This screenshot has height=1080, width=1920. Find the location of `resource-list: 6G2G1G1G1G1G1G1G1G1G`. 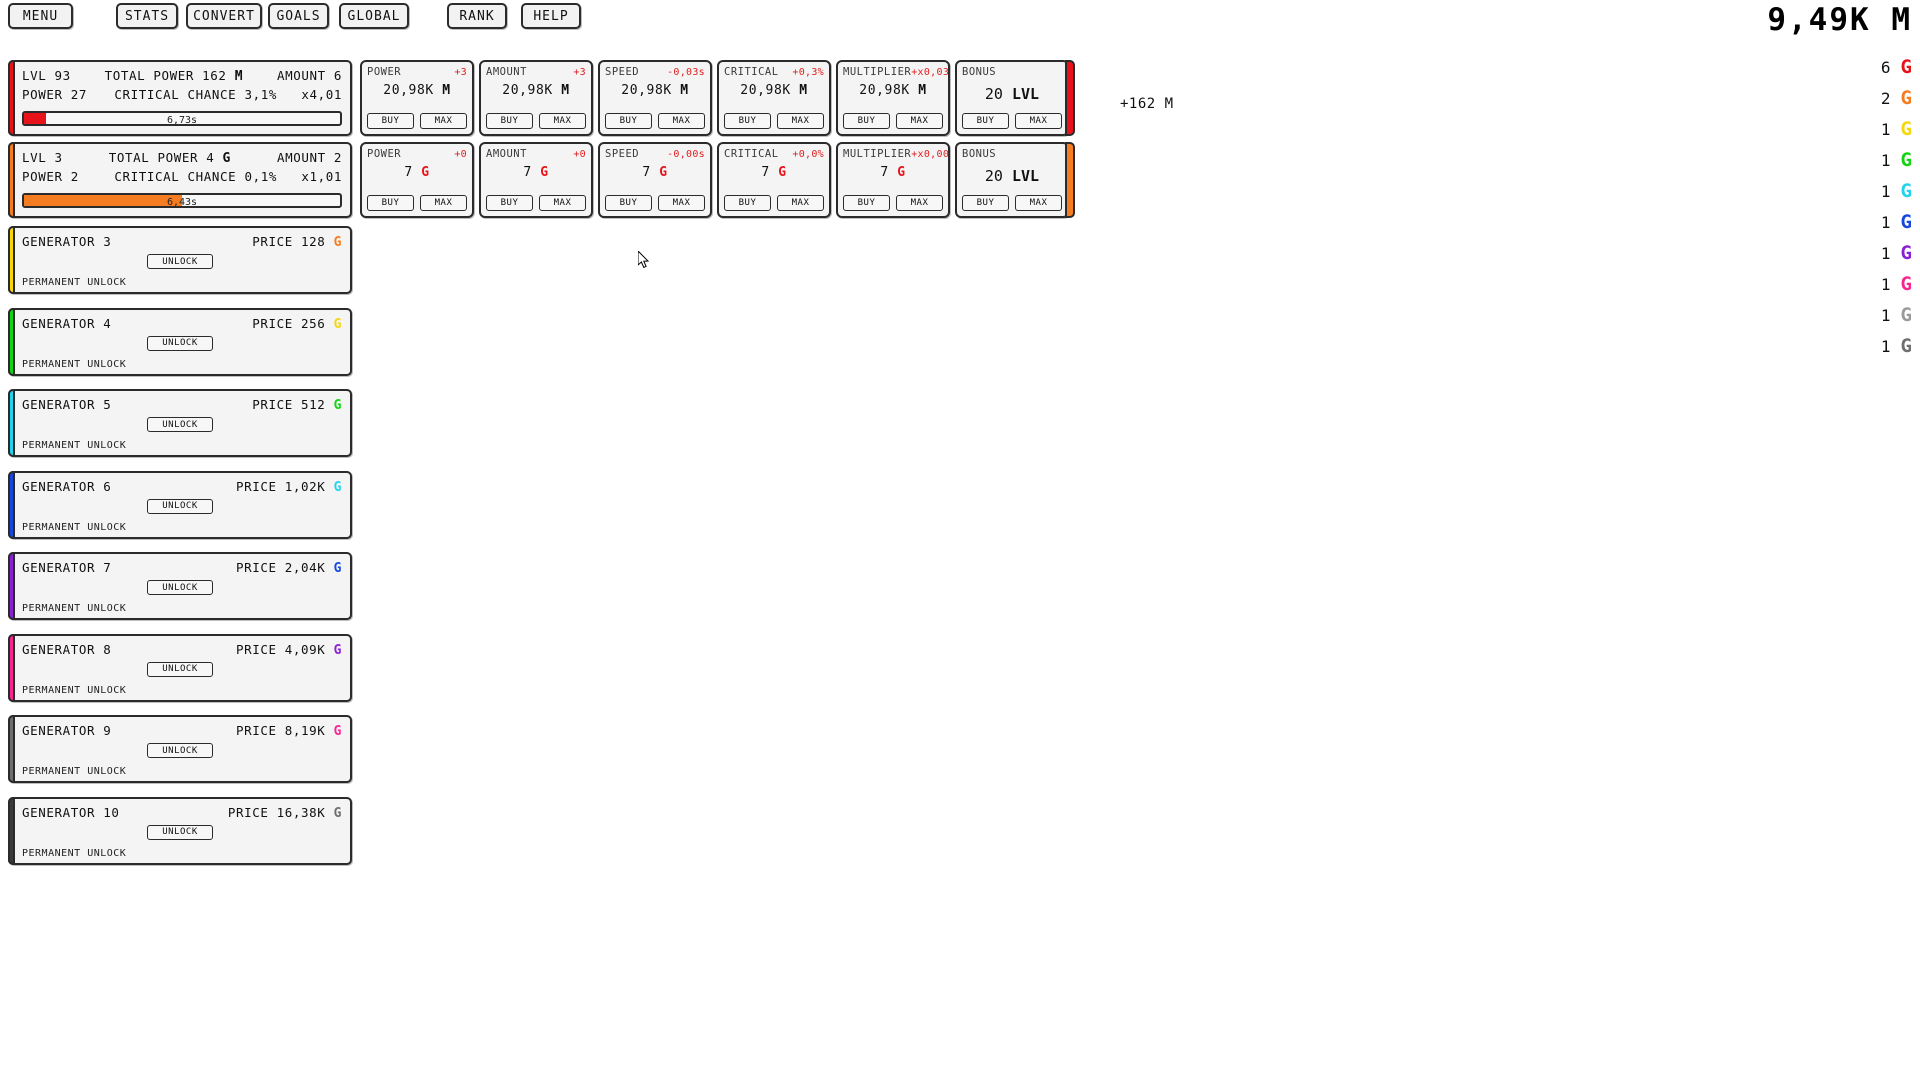

resource-list: 6G2G1G1G1G1G1G1G1G1G is located at coordinates (1852, 207).